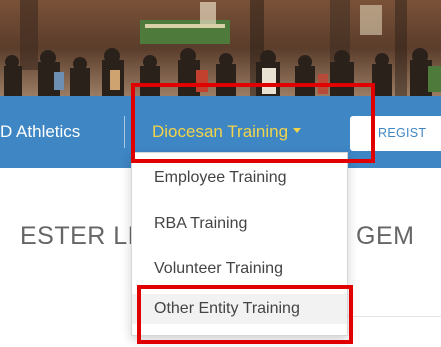 The width and height of the screenshot is (441, 347). What do you see at coordinates (253, 123) in the screenshot?
I see `highlight-box-diocesan-training` at bounding box center [253, 123].